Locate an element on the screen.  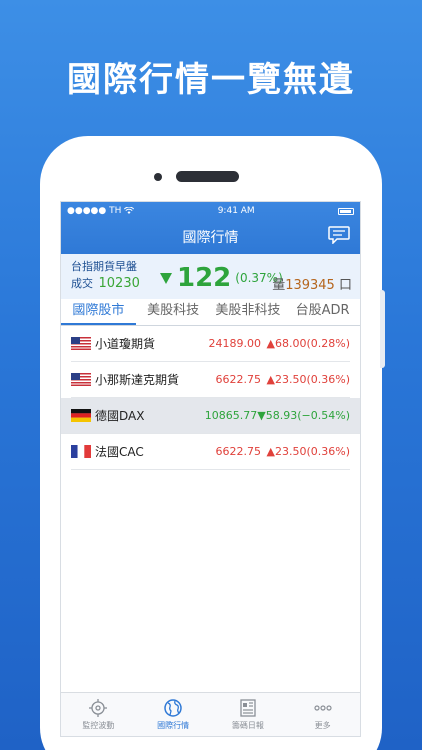
status-time: 9:41 AM is located at coordinates (236, 211).